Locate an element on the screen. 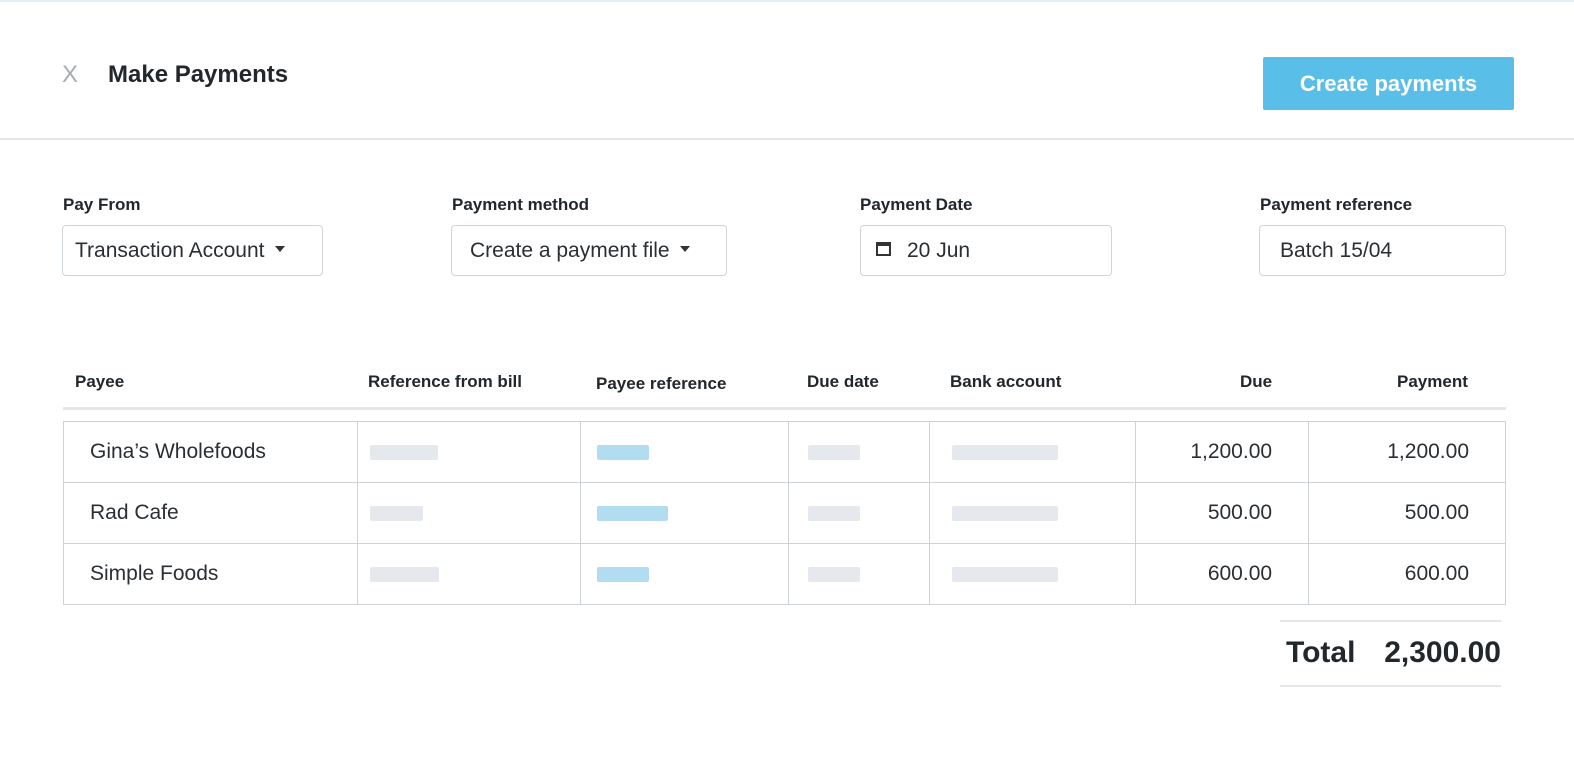  table-row: Rad Cafe 500.00 500.00 is located at coordinates (784, 513).